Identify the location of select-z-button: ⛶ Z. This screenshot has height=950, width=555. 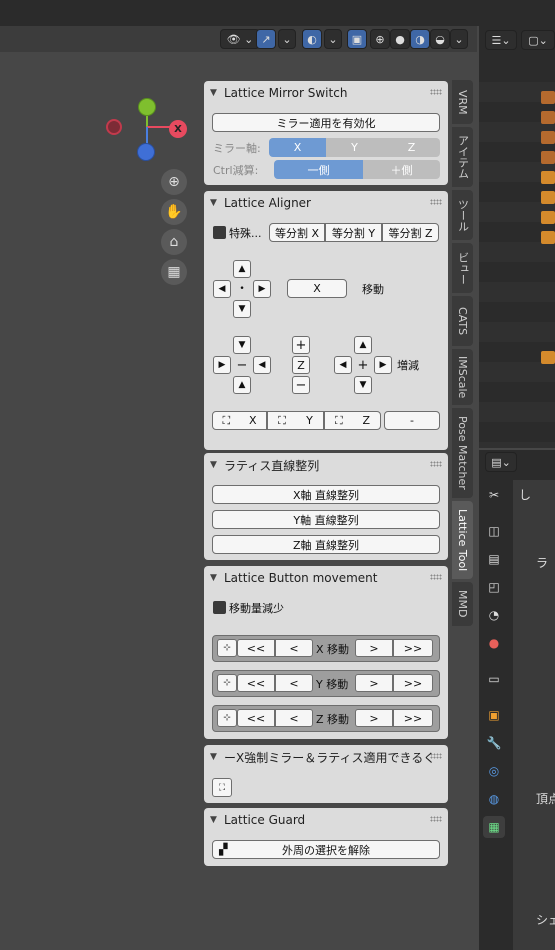
(352, 420).